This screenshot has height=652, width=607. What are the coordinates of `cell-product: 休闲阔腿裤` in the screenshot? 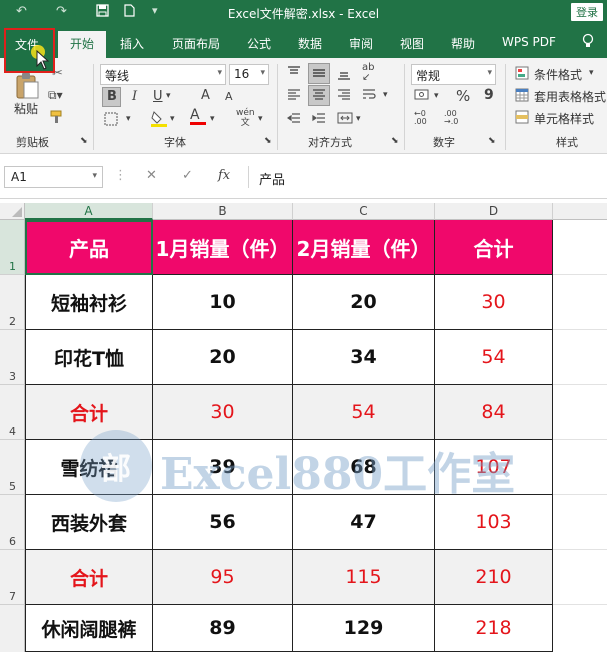 It's located at (89, 628).